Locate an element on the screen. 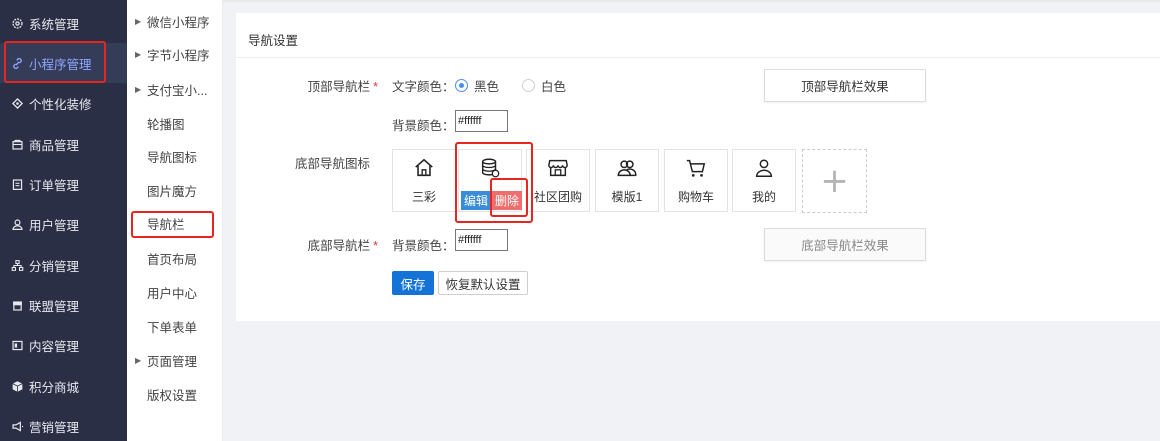 The height and width of the screenshot is (441, 1160). radio-label: 黑色 is located at coordinates (487, 87).